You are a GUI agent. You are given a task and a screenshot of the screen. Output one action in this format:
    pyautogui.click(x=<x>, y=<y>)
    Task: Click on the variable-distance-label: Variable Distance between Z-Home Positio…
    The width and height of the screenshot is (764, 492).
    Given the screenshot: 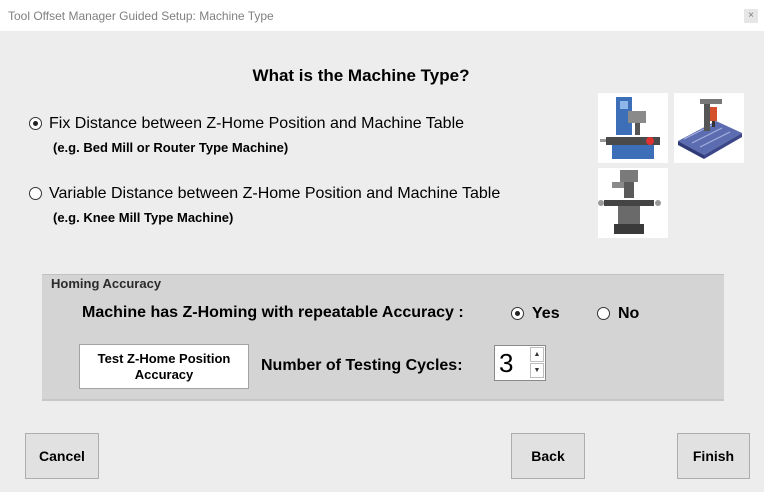 What is the action you would take?
    pyautogui.click(x=274, y=194)
    